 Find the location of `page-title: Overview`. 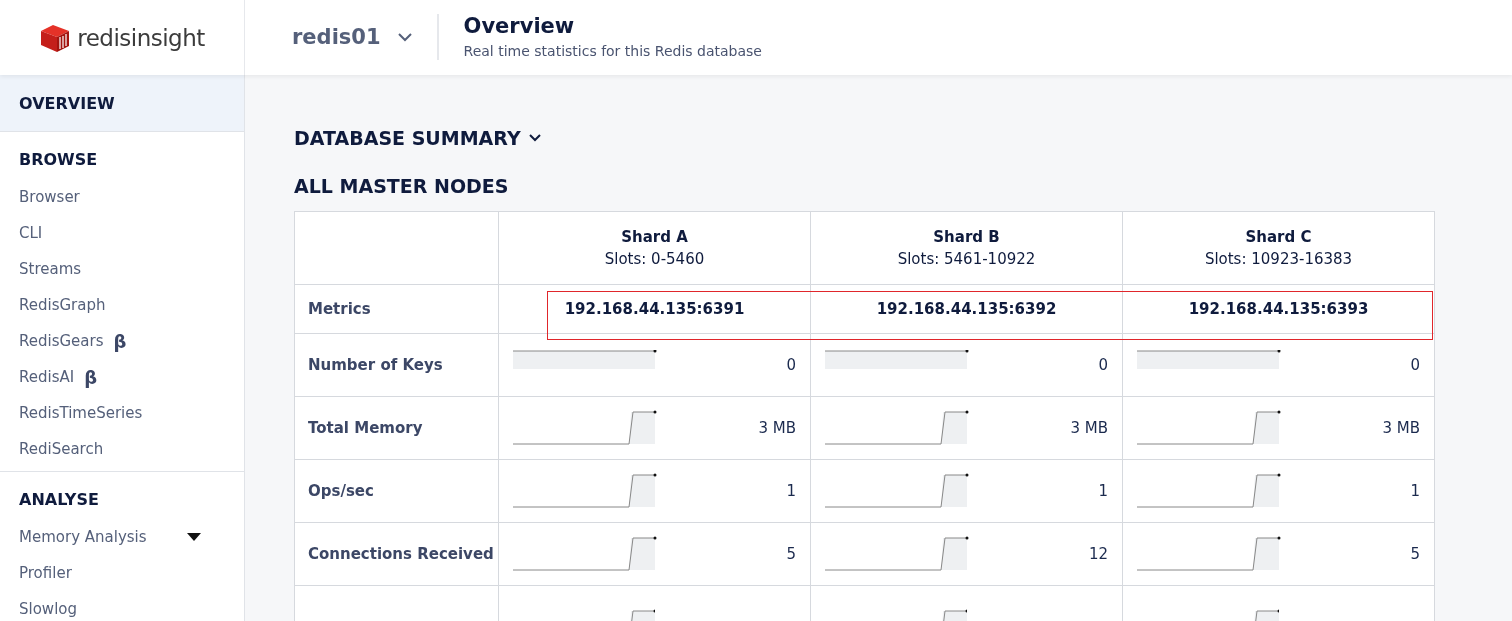

page-title: Overview is located at coordinates (519, 26).